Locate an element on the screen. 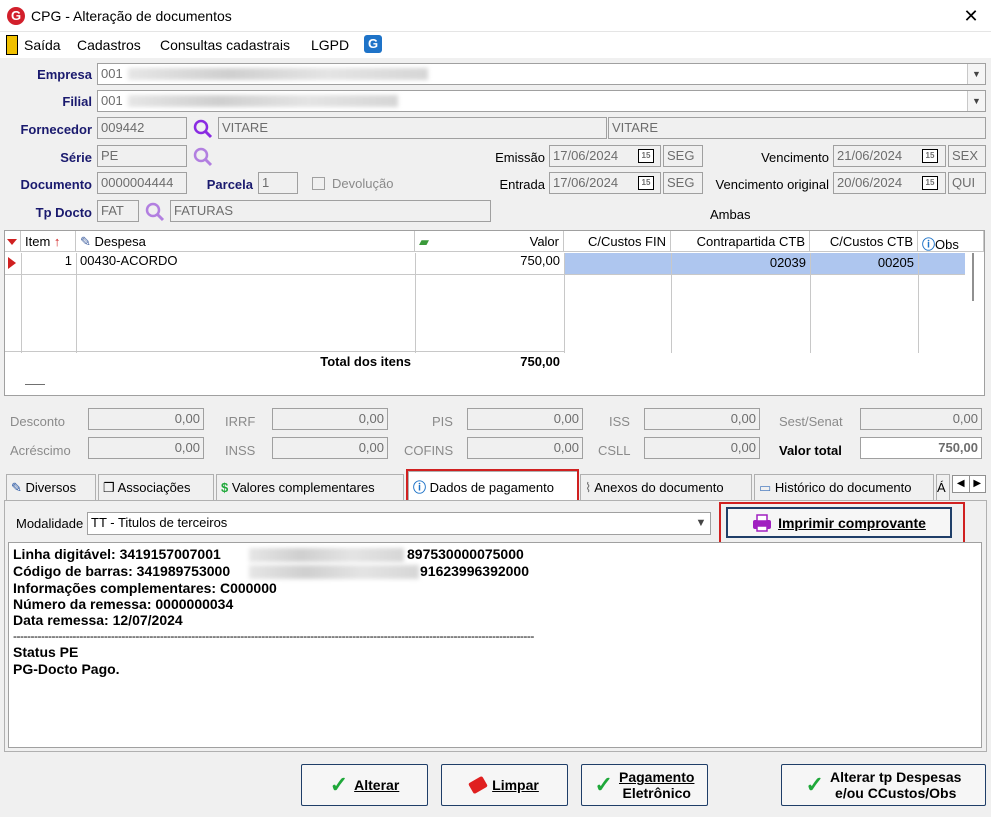 The image size is (991, 817). pagamento-eletronico-button: ✓ Pagamento Eletrônico is located at coordinates (644, 785).